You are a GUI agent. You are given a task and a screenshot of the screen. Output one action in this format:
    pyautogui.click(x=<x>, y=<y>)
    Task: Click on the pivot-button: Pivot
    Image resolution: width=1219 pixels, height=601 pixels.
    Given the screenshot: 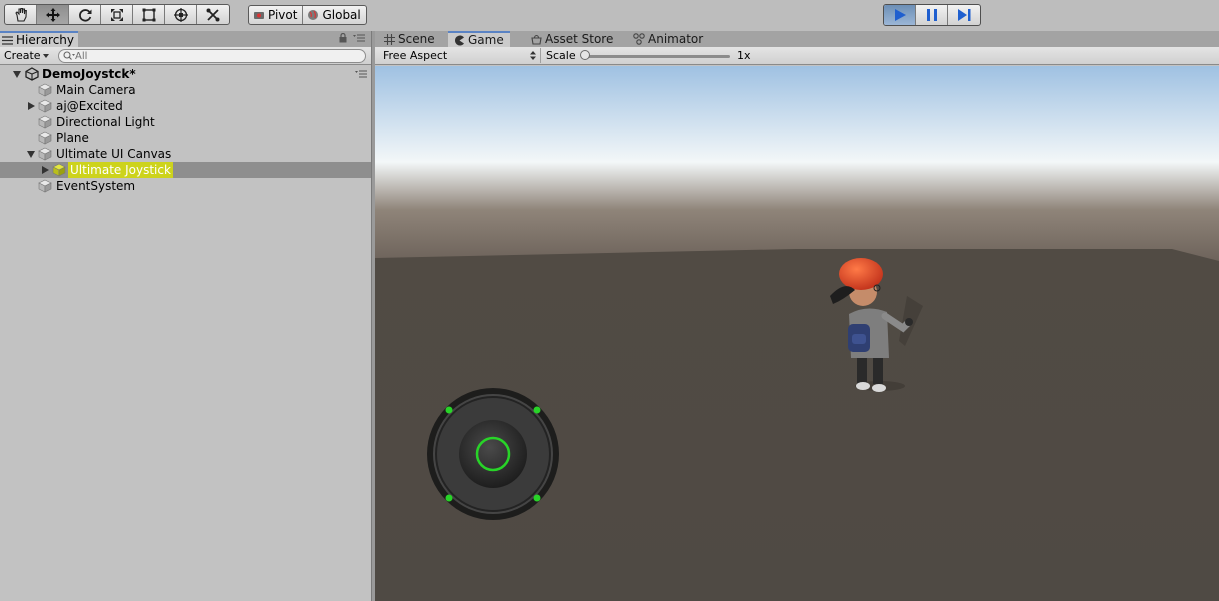 What is the action you would take?
    pyautogui.click(x=276, y=15)
    